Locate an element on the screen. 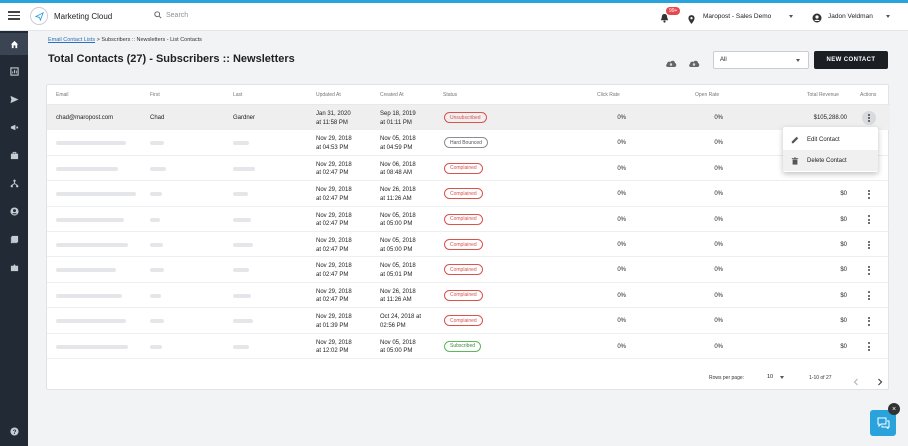 This screenshot has width=908, height=446. cell-created-at: Nov 06, 2018 at 08:48 AM is located at coordinates (398, 169).